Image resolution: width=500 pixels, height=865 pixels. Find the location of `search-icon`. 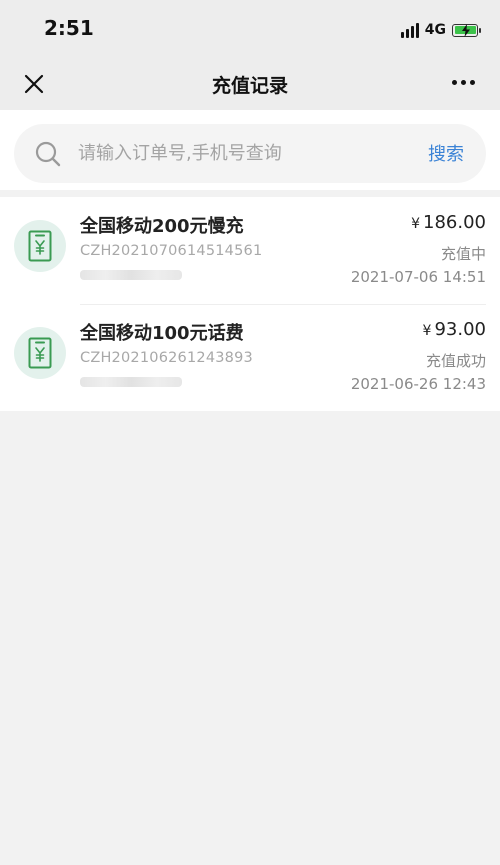

search-icon is located at coordinates (48, 154).